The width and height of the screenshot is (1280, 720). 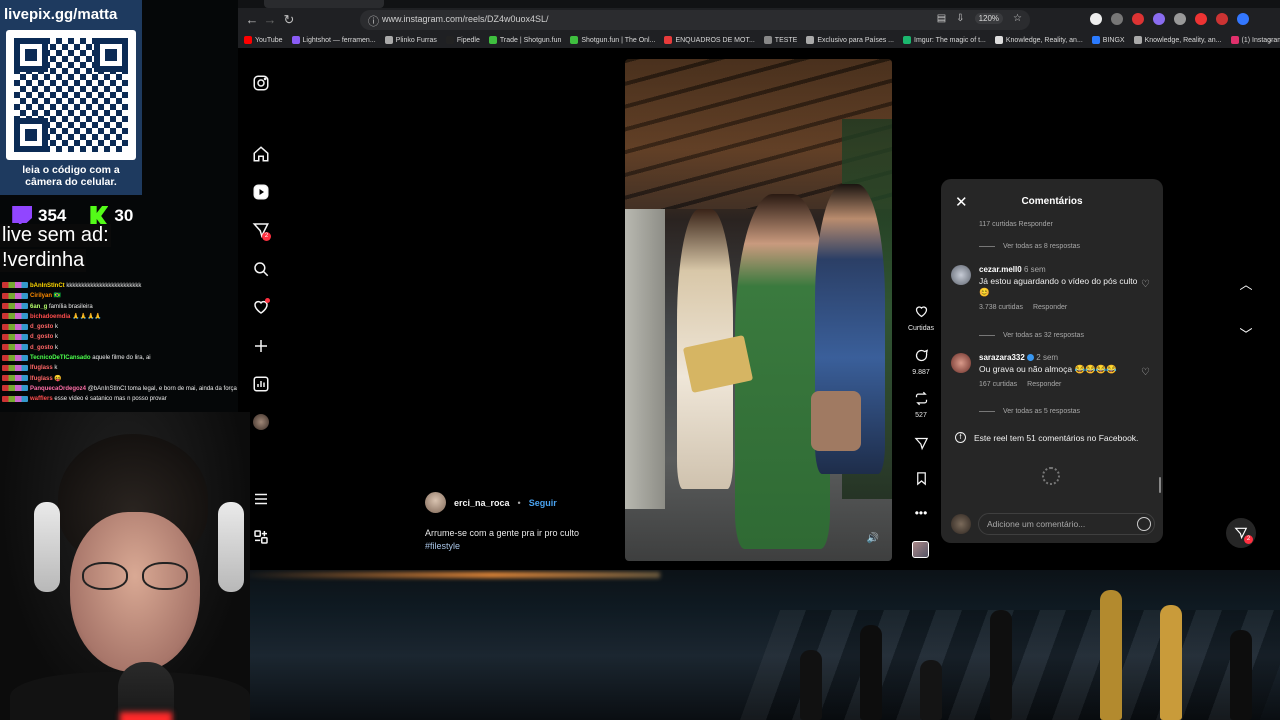 What do you see at coordinates (502, 546) in the screenshot?
I see `caption-hashtag: #filestyle` at bounding box center [502, 546].